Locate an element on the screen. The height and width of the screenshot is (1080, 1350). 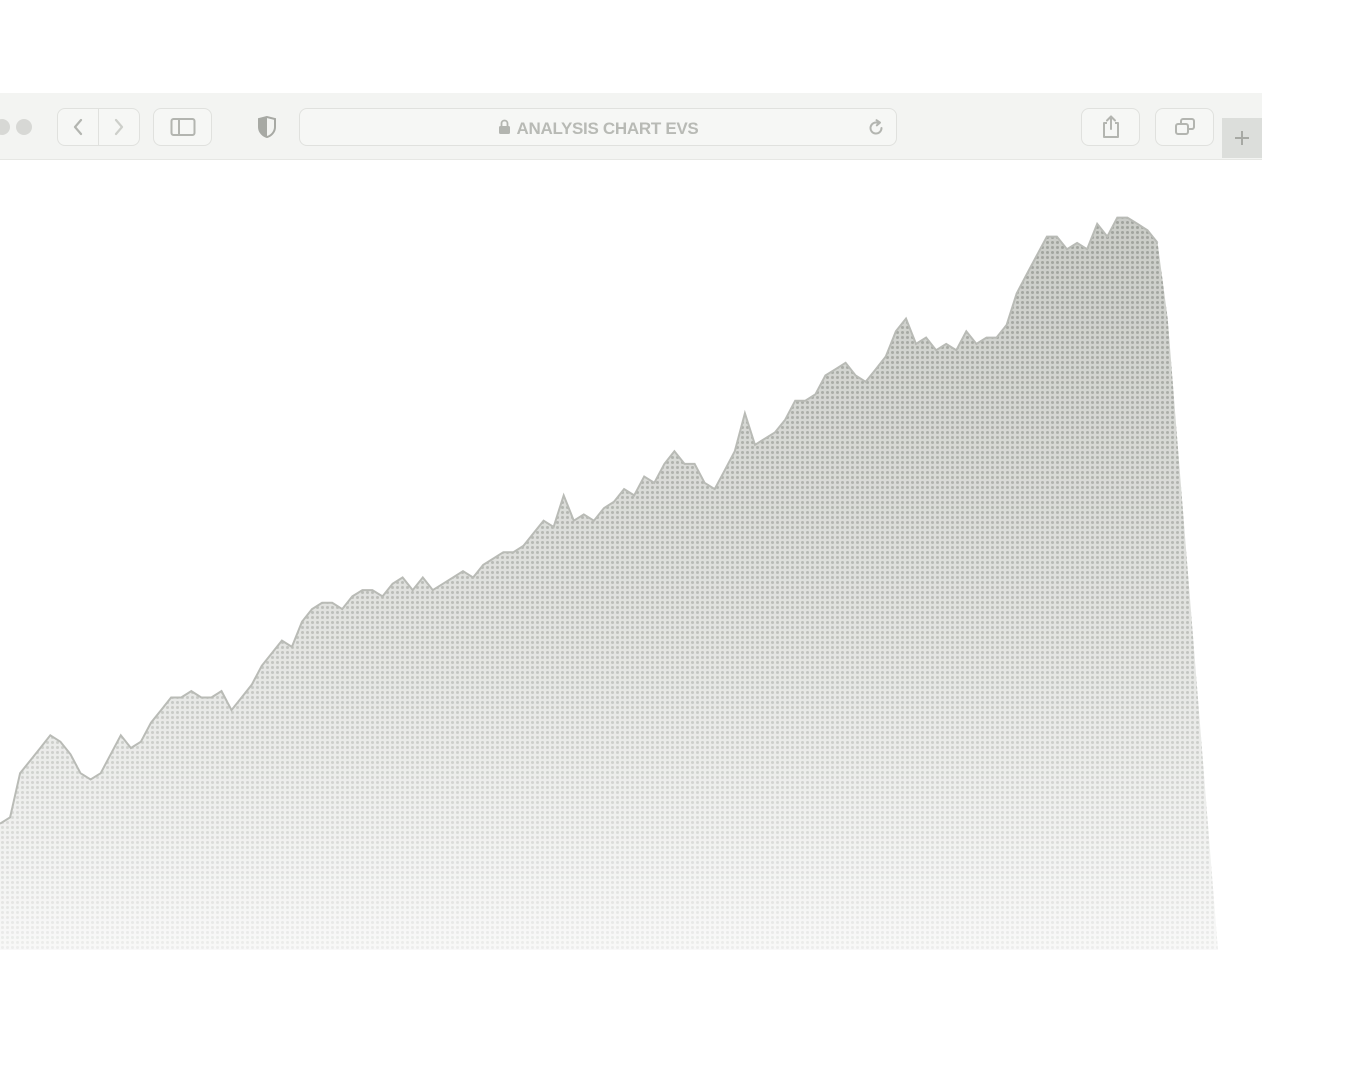
address-text: ANALYSIS CHART EVS is located at coordinates (607, 128).